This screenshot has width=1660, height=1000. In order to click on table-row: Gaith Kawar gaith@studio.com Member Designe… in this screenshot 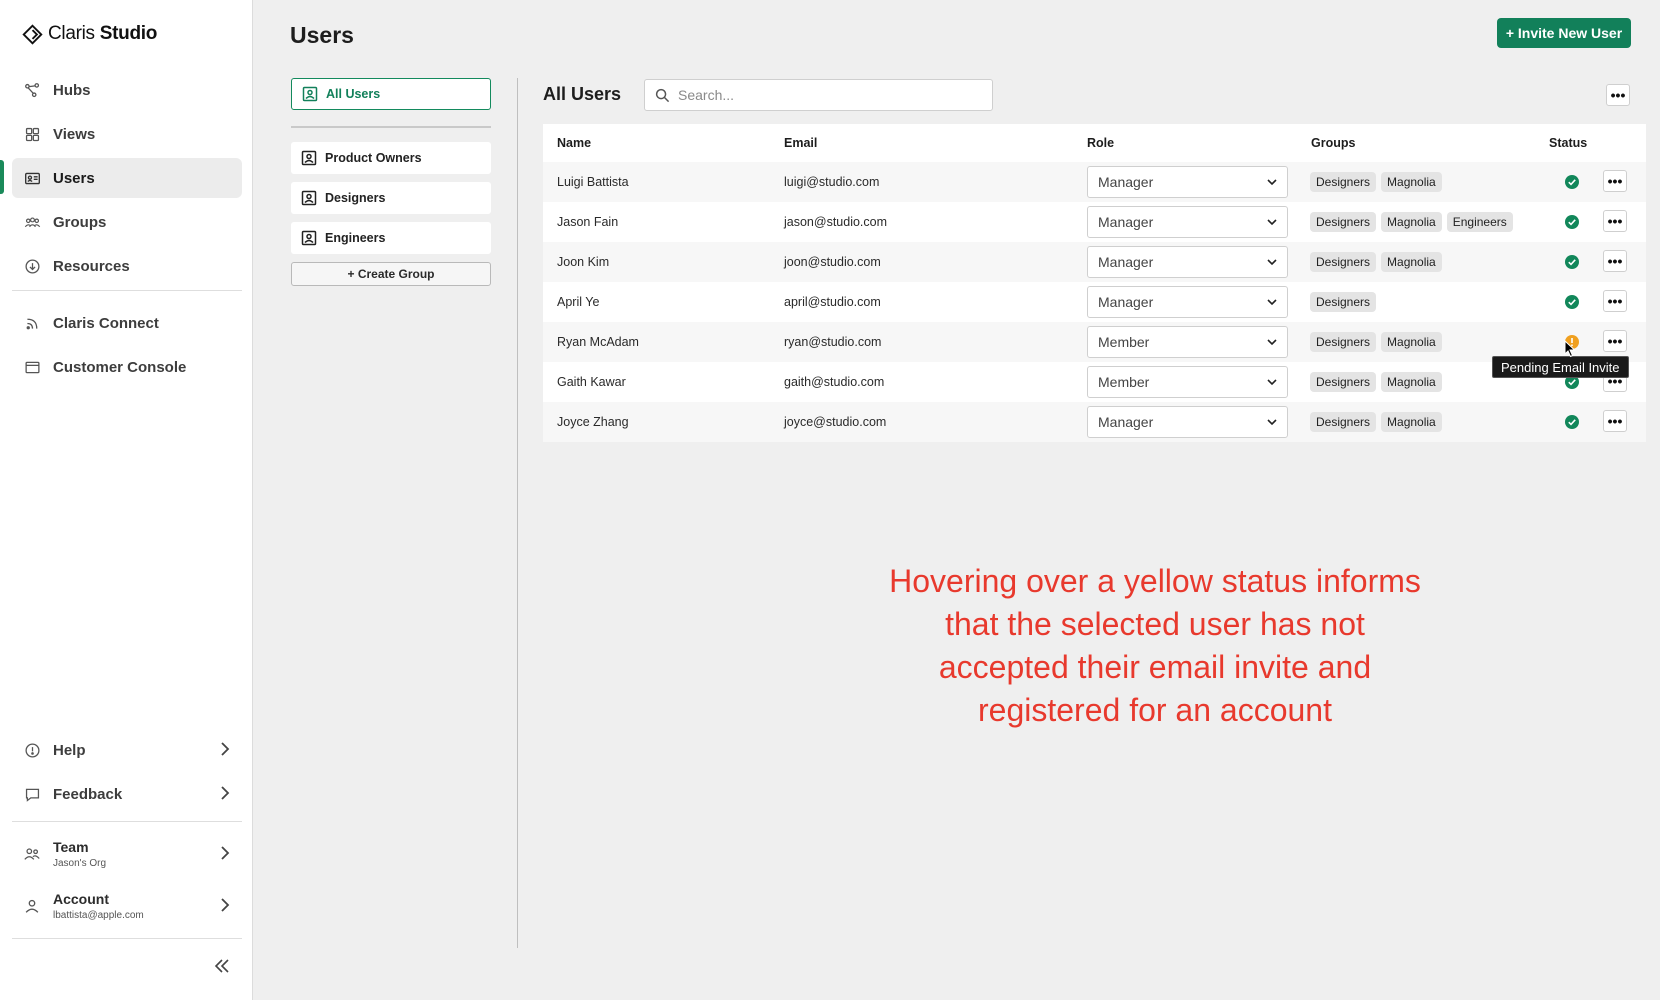, I will do `click(1094, 382)`.